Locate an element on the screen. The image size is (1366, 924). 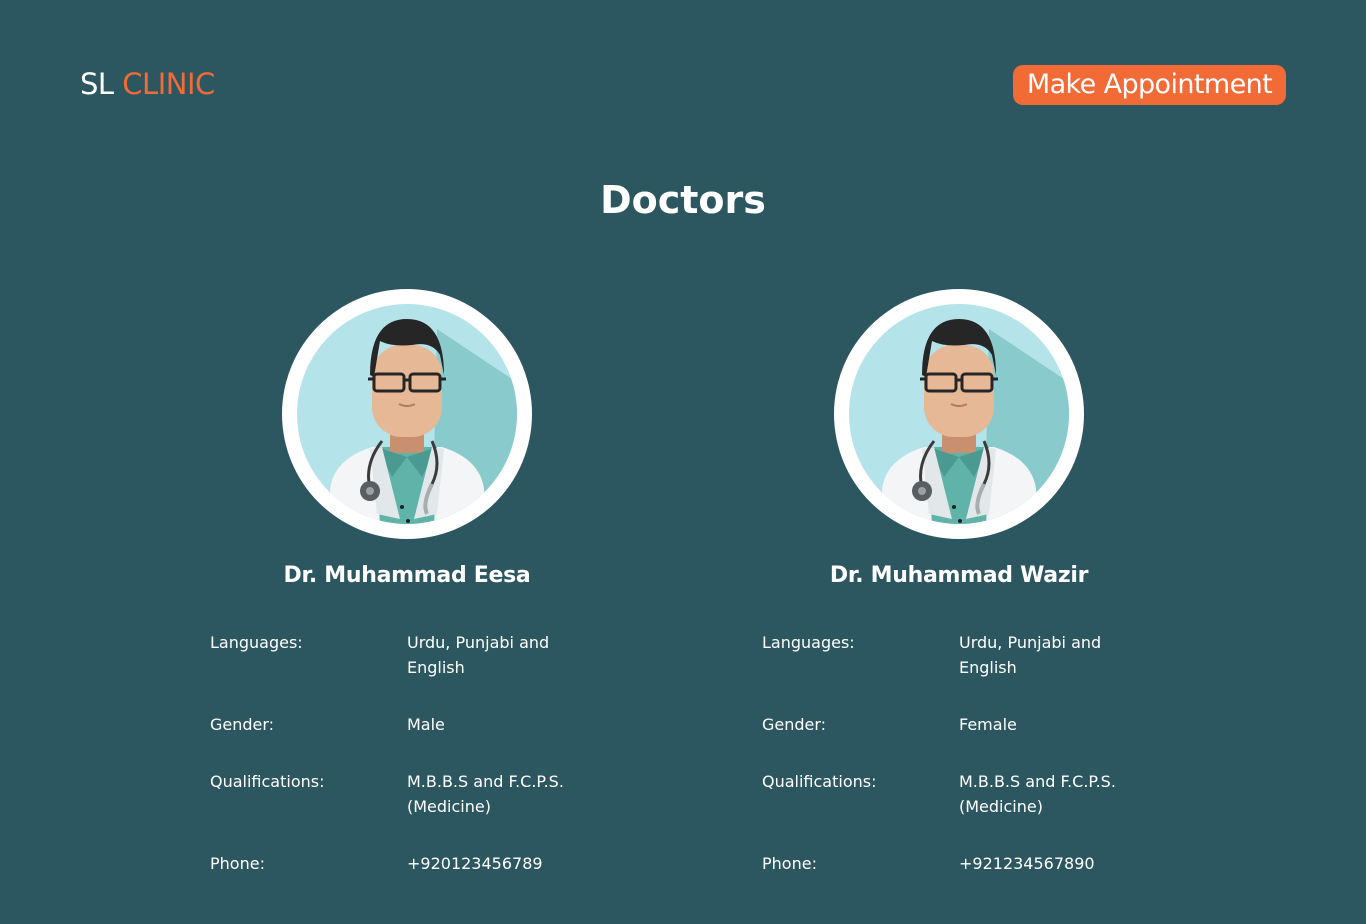
doctor-name: Dr. Muhammad Eesa is located at coordinates (407, 575).